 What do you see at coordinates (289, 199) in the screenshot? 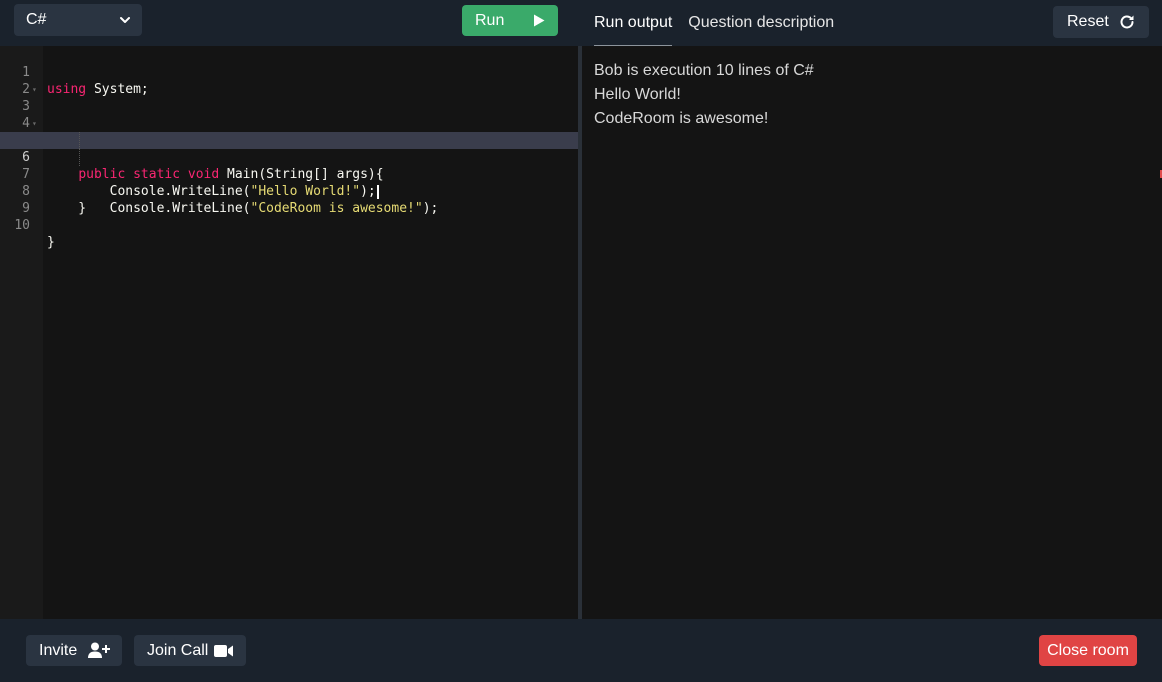
I see `code-line: 9` at bounding box center [289, 199].